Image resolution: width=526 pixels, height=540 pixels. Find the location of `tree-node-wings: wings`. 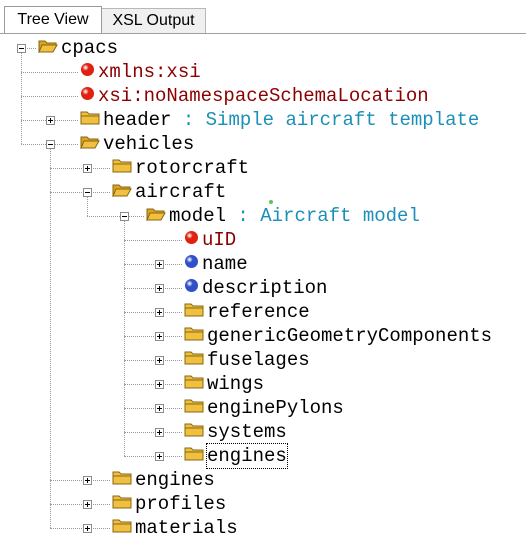

tree-node-wings: wings is located at coordinates (224, 384).